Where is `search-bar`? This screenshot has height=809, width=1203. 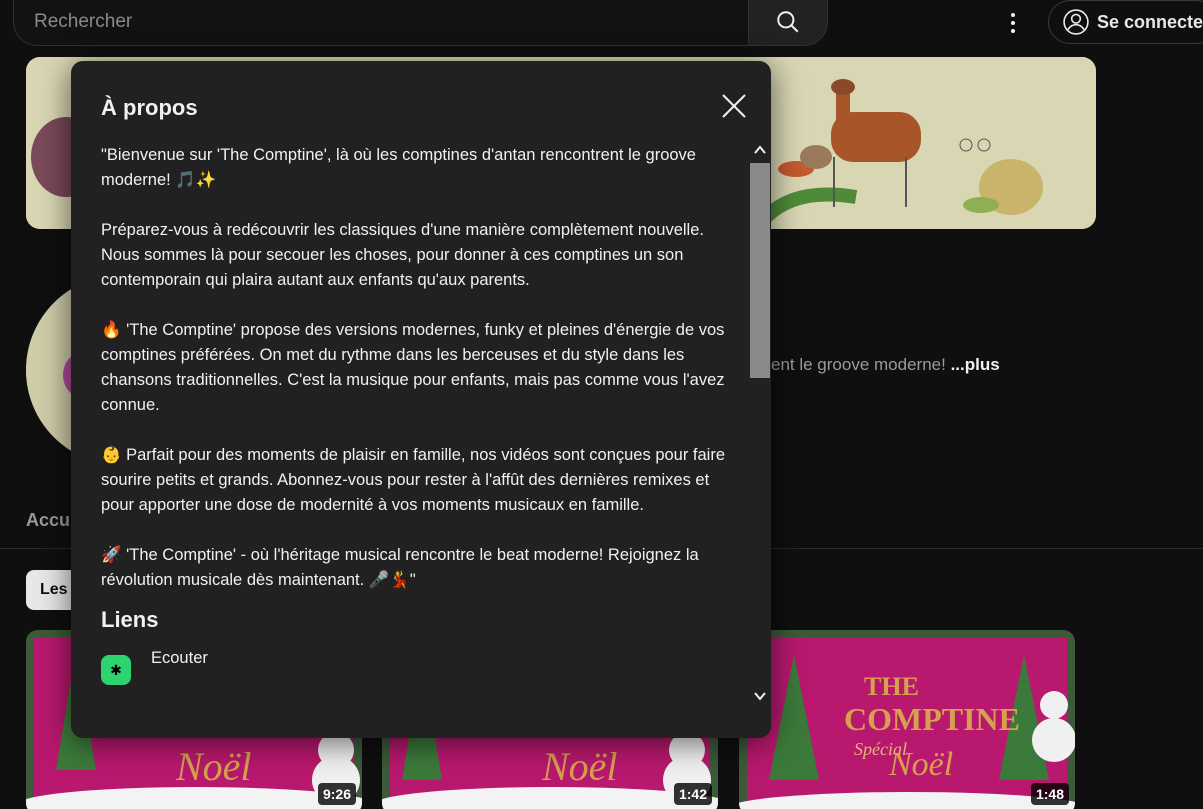
search-bar is located at coordinates (420, 23).